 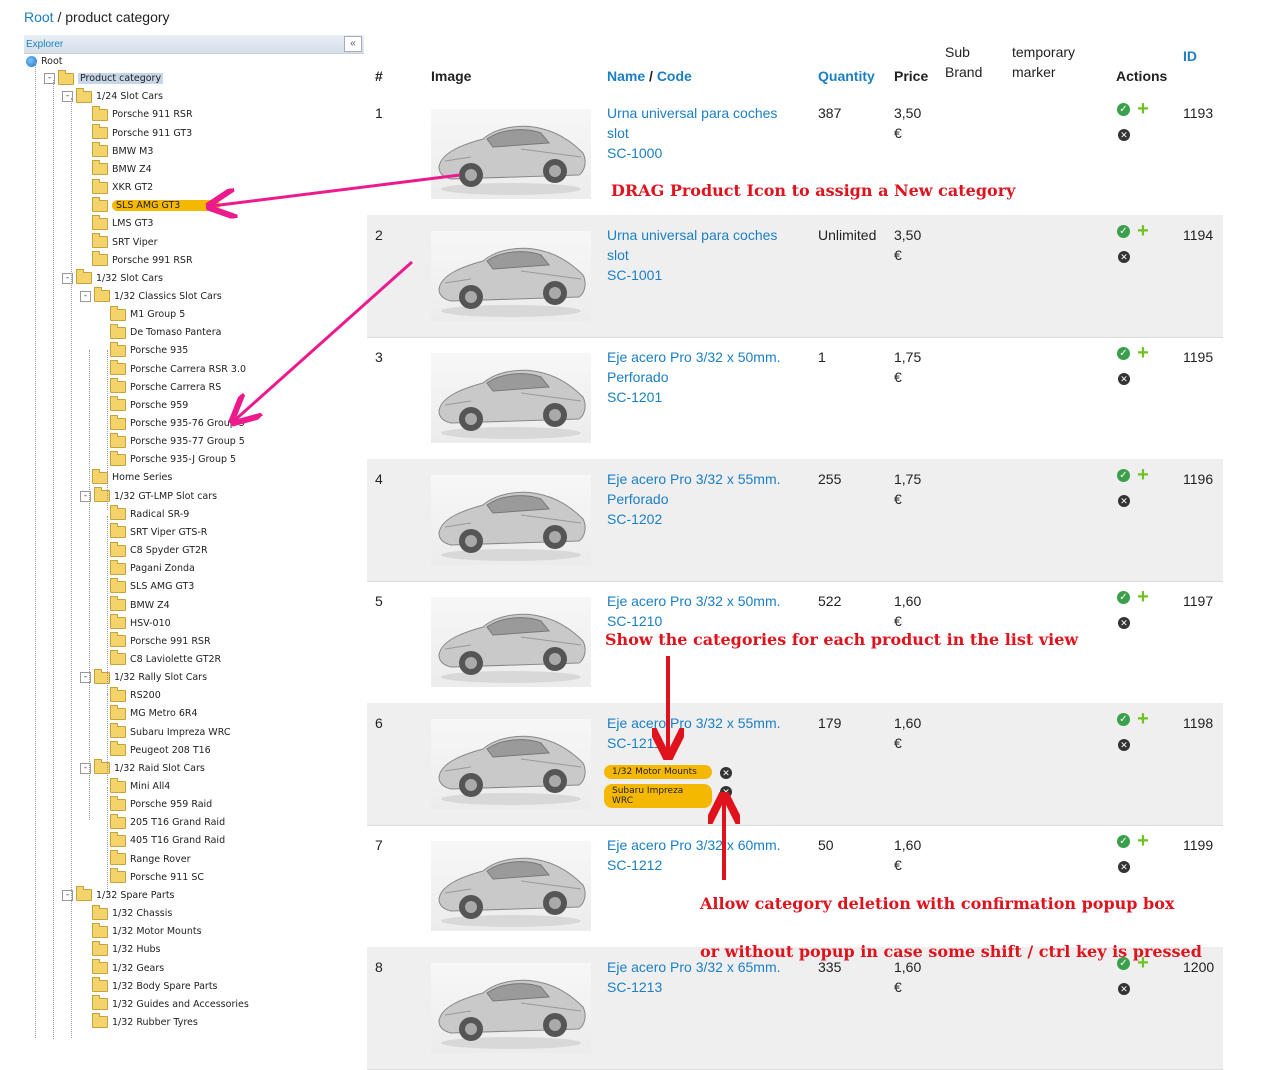 What do you see at coordinates (148, 496) in the screenshot?
I see `tree-node: -1/32 GT-LMP Slot cars` at bounding box center [148, 496].